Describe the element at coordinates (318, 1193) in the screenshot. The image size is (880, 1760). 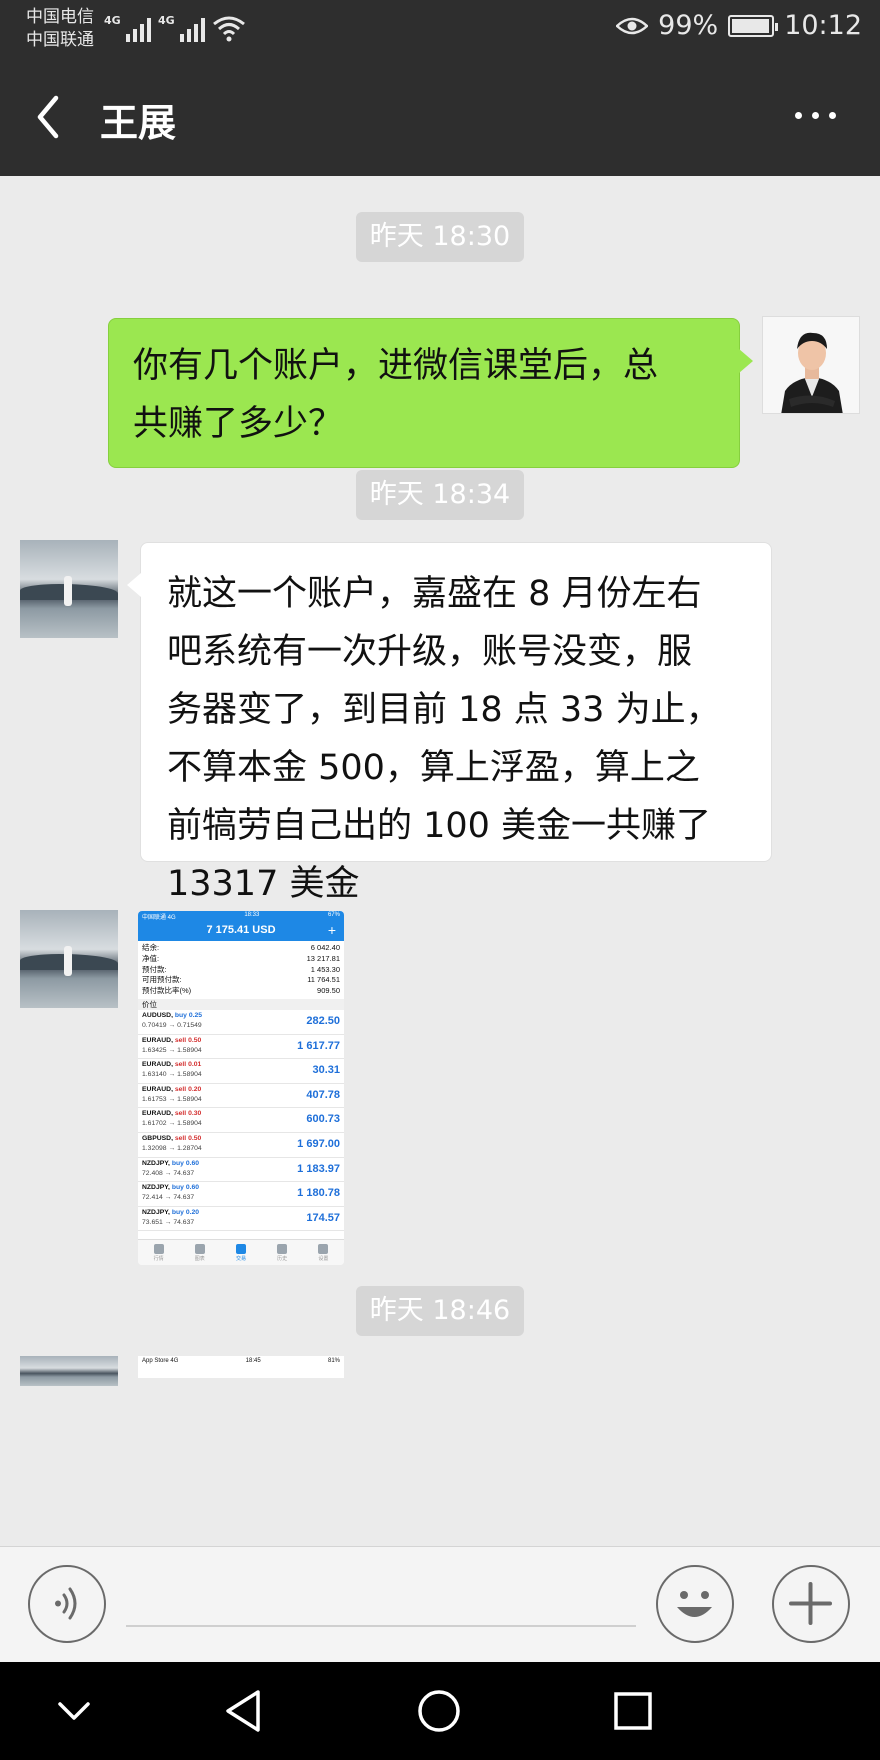
I see `position-profit: 1 180.78` at that location.